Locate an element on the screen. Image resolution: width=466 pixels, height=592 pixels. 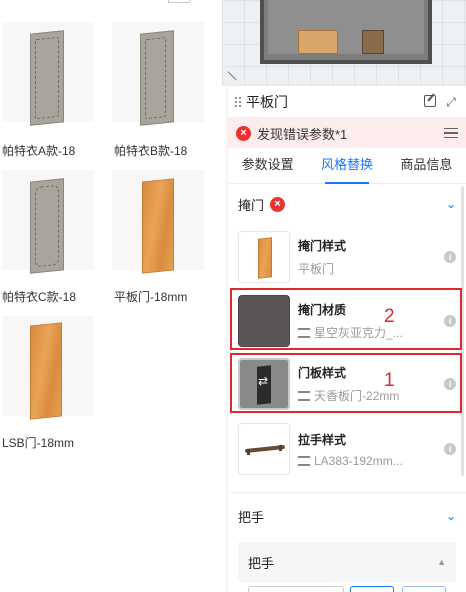
option-value: 平板门 is located at coordinates (316, 269).